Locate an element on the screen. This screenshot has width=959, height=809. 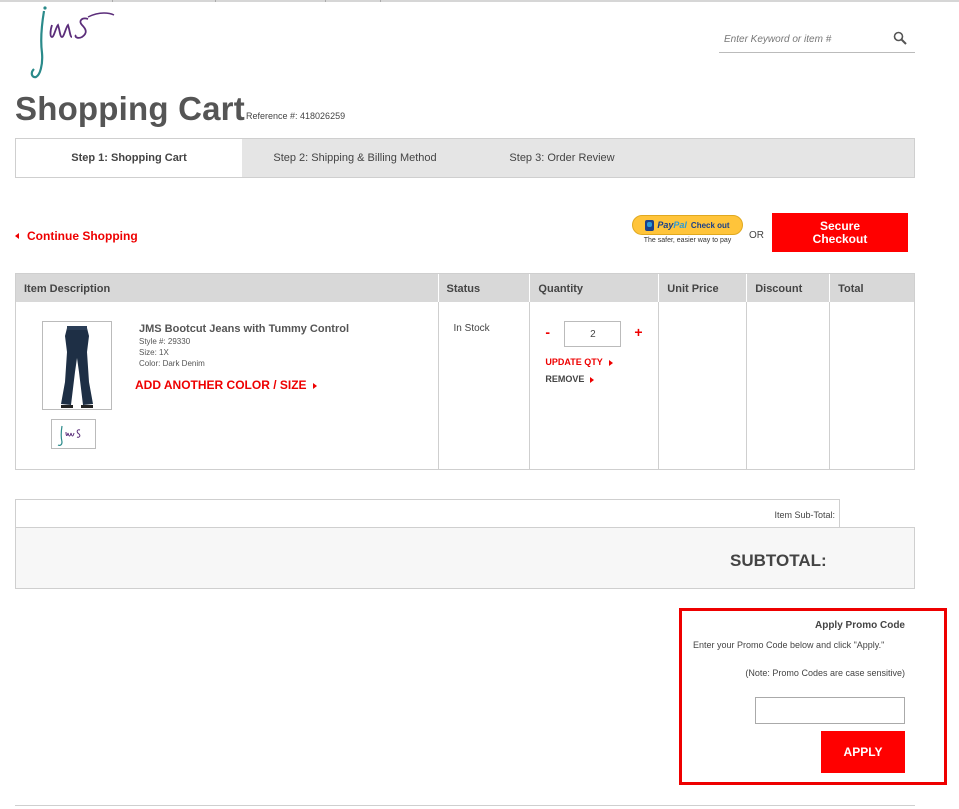
continue-shopping-link: Continue Shopping is located at coordinates (76, 236).